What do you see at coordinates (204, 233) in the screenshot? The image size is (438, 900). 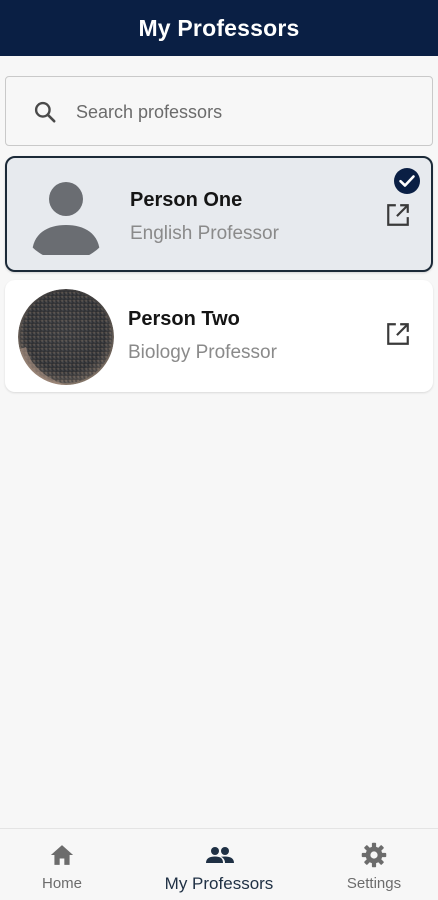 I see `professor-role: English Professor` at bounding box center [204, 233].